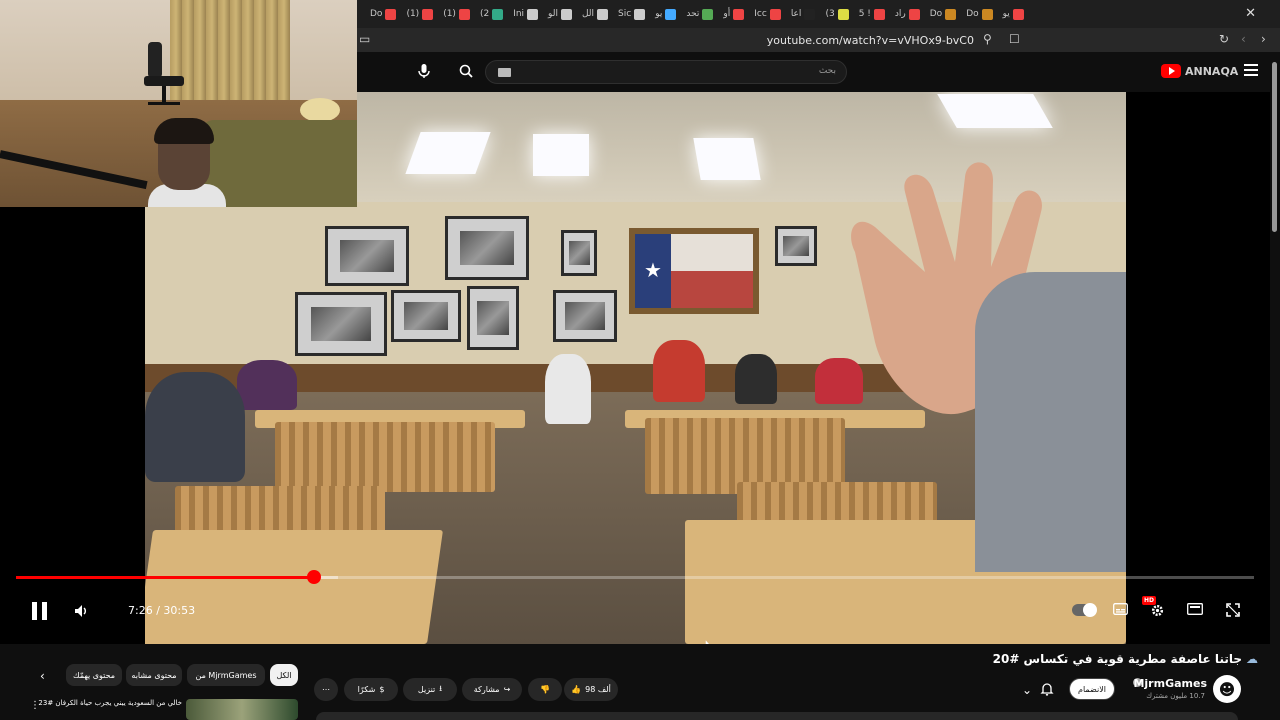 The image size is (1280, 720). What do you see at coordinates (907, 14) in the screenshot?
I see `browser-tab: راد` at bounding box center [907, 14].